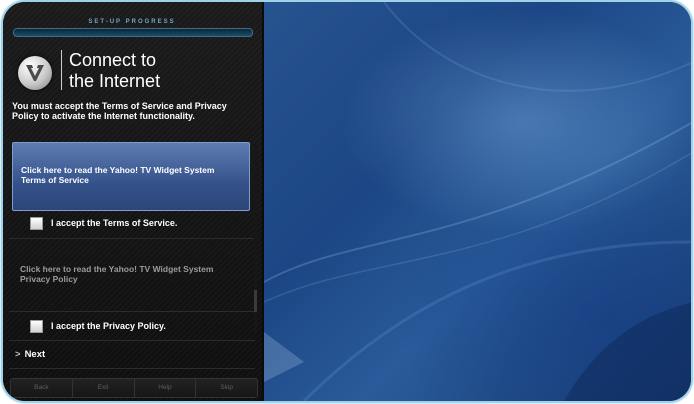 This screenshot has height=404, width=694. I want to click on title-divider, so click(61, 70).